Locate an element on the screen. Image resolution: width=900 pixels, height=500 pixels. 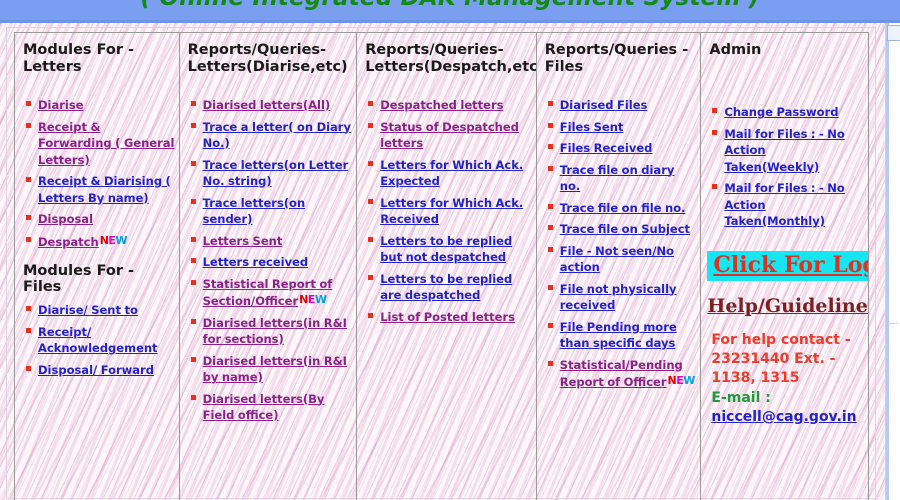
list-item: File Pending more than specific days is located at coordinates (620, 335).